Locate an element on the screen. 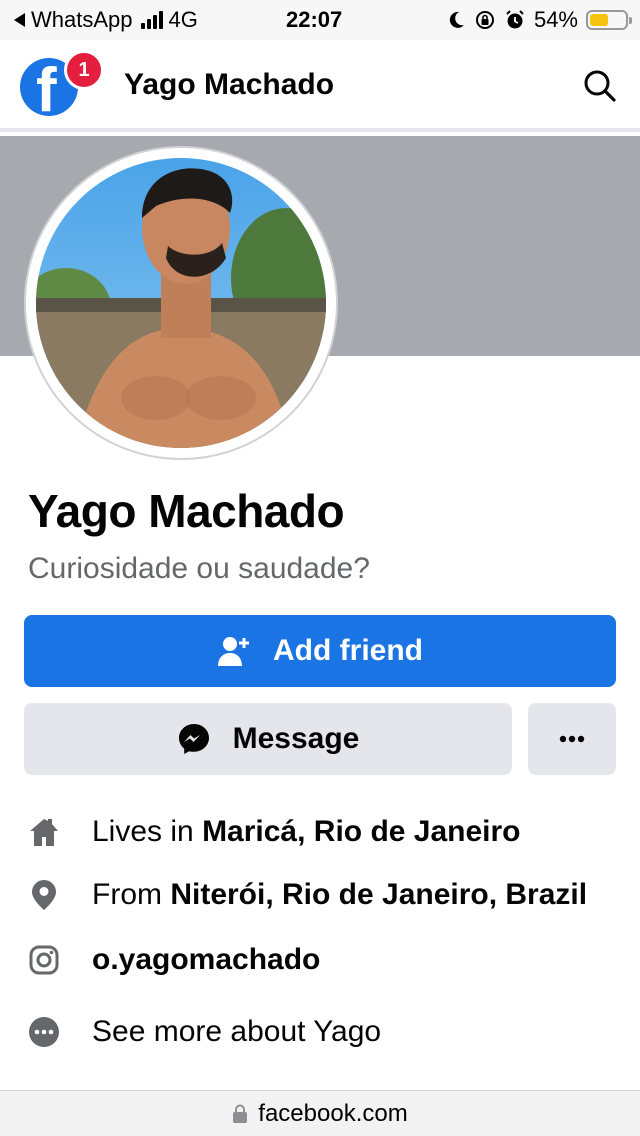  battery-icon is located at coordinates (609, 20).